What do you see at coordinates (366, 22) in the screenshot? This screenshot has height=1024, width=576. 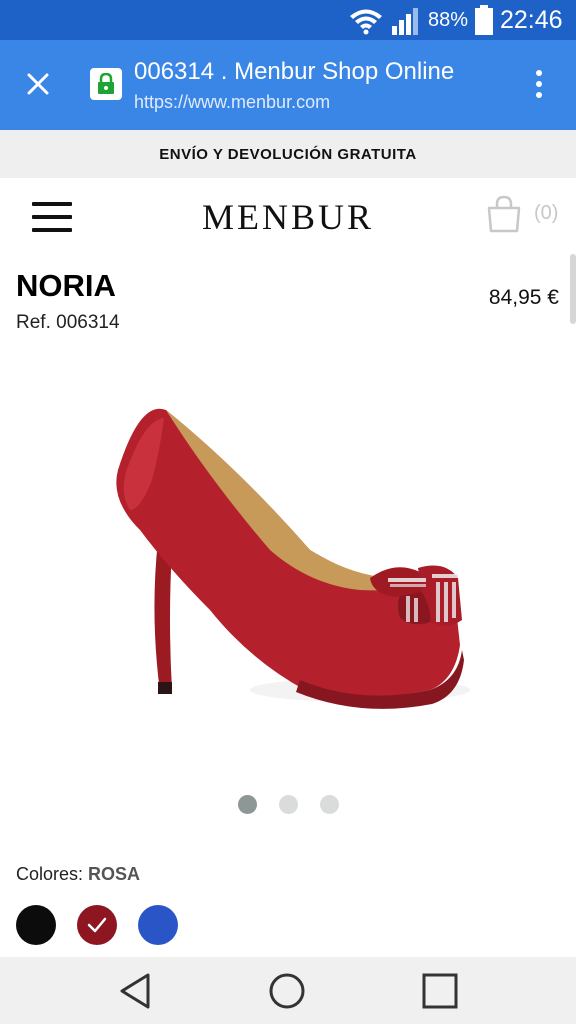 I see `wifi-icon` at bounding box center [366, 22].